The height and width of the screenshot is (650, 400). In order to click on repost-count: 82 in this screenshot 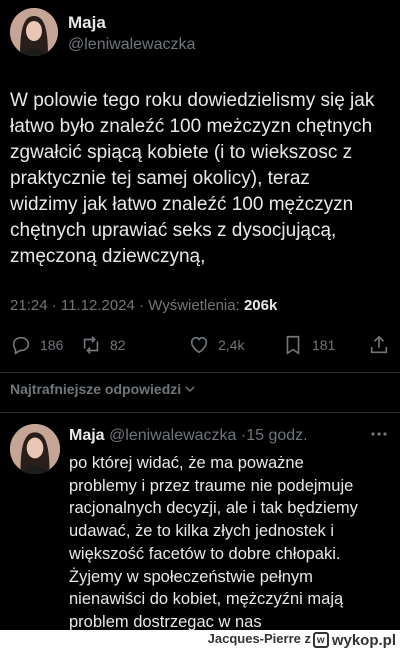, I will do `click(118, 345)`.